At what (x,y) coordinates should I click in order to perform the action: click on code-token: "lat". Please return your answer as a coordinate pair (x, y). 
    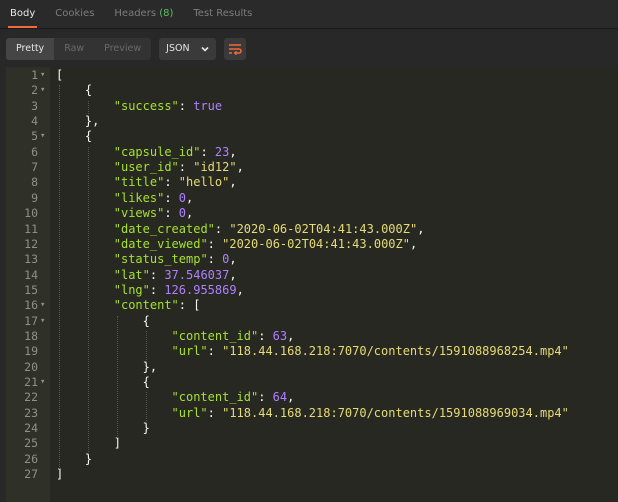
    Looking at the image, I should click on (131, 274).